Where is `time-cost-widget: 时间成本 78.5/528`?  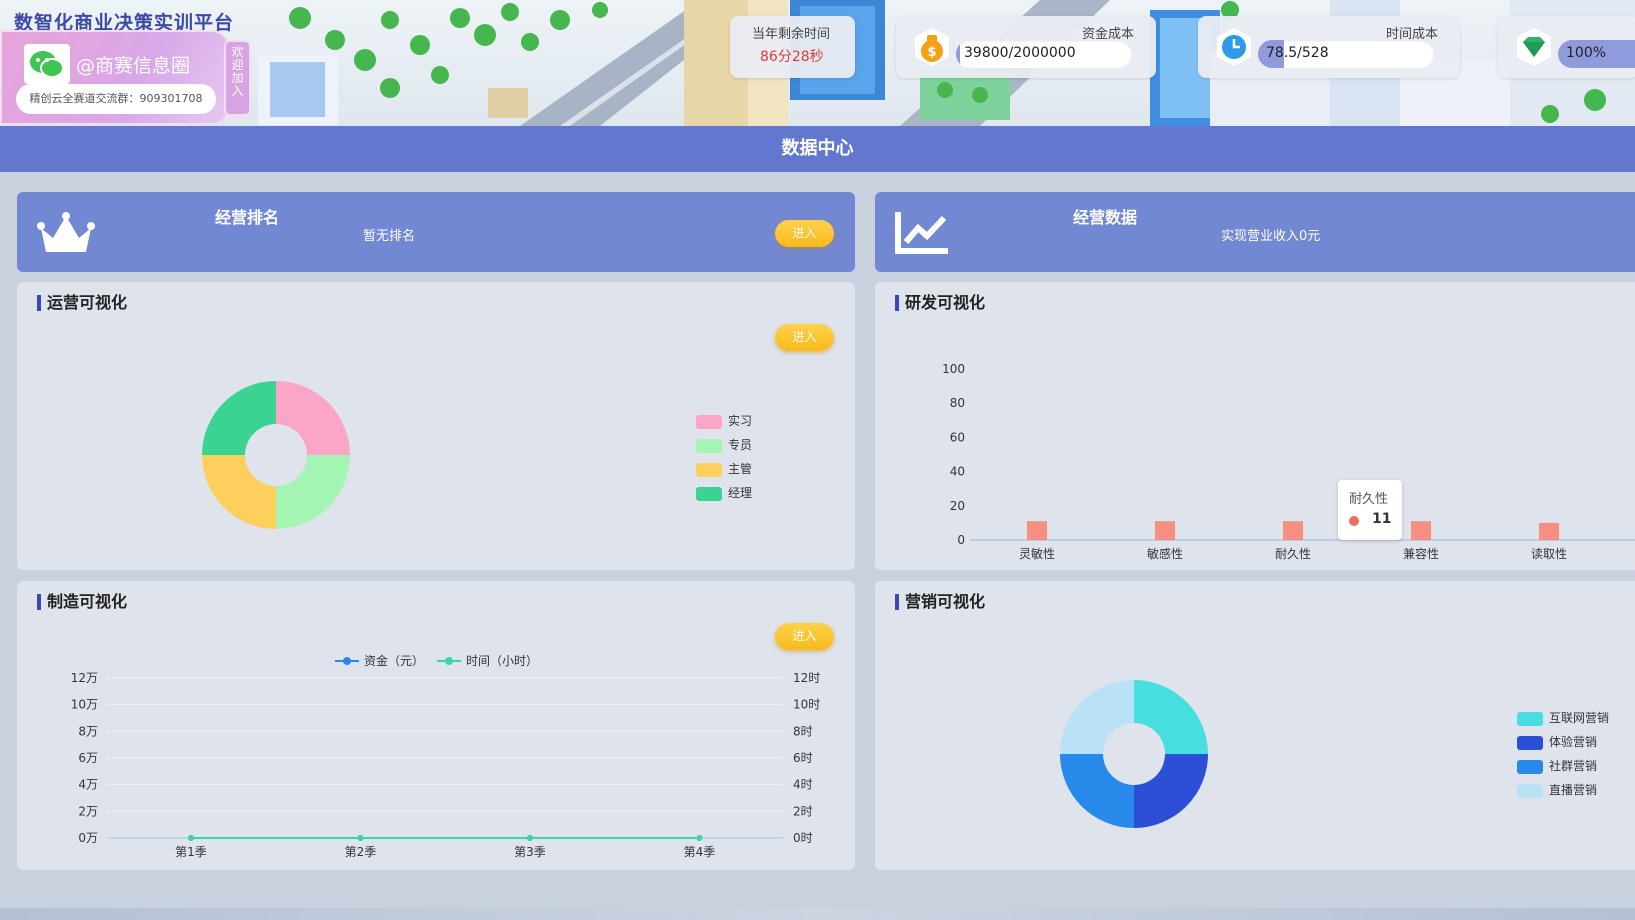
time-cost-widget: 时间成本 78.5/528 is located at coordinates (1329, 47).